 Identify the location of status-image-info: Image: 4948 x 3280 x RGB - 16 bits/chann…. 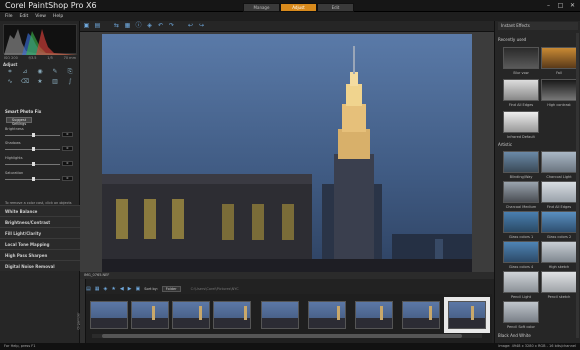
(537, 346).